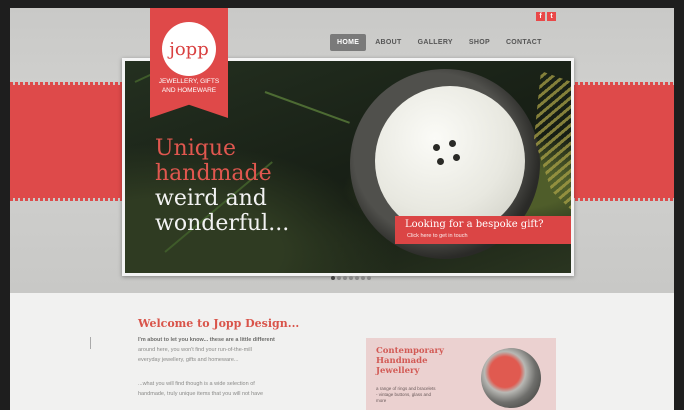 The image size is (684, 410). Describe the element at coordinates (348, 42) in the screenshot. I see `nav-home: HOME` at that location.